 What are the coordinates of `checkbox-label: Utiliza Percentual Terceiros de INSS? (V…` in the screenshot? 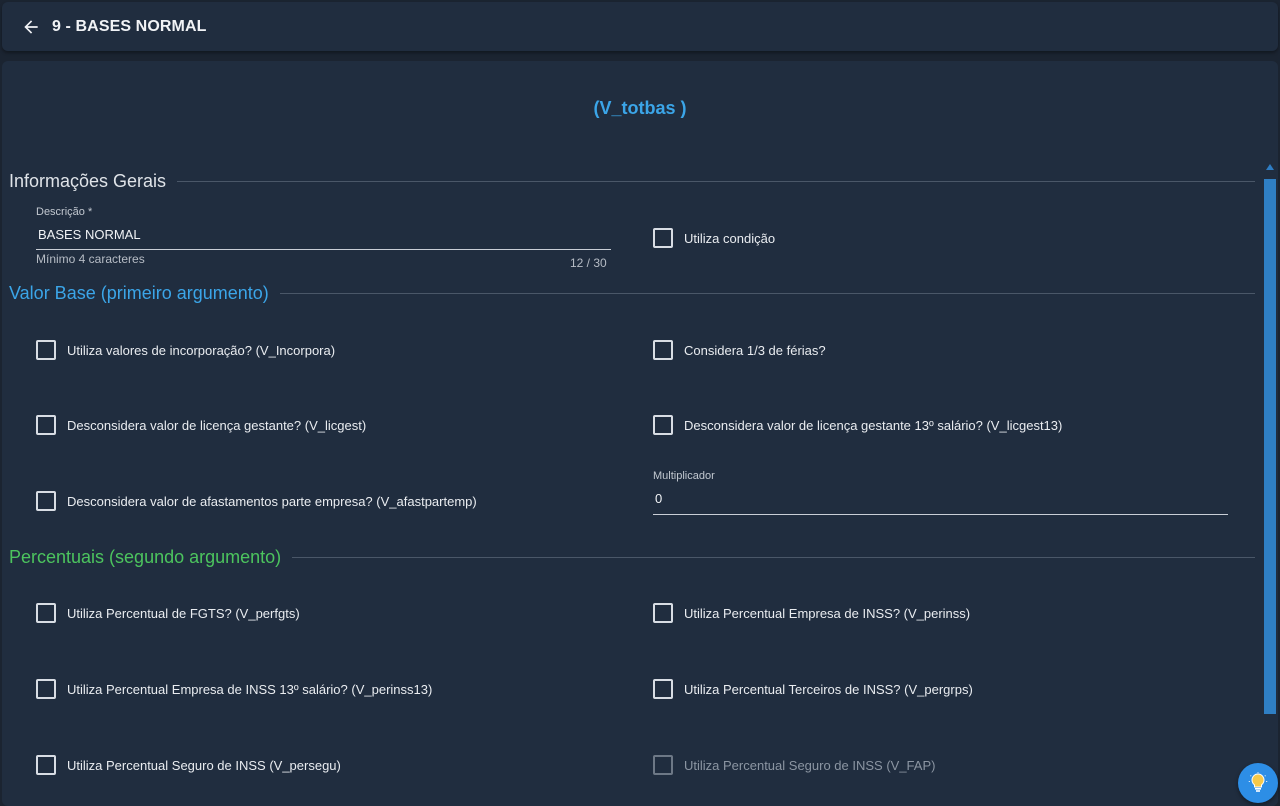 It's located at (828, 689).